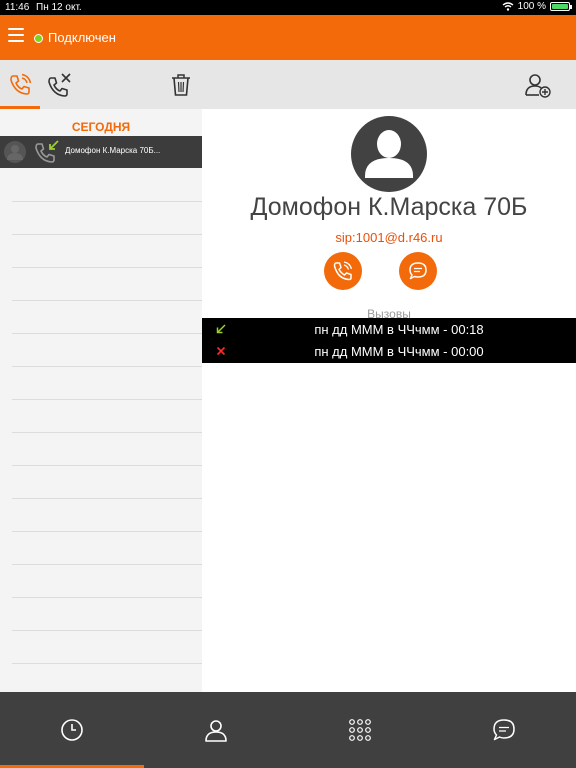  I want to click on bottom-tab-bar, so click(288, 730).